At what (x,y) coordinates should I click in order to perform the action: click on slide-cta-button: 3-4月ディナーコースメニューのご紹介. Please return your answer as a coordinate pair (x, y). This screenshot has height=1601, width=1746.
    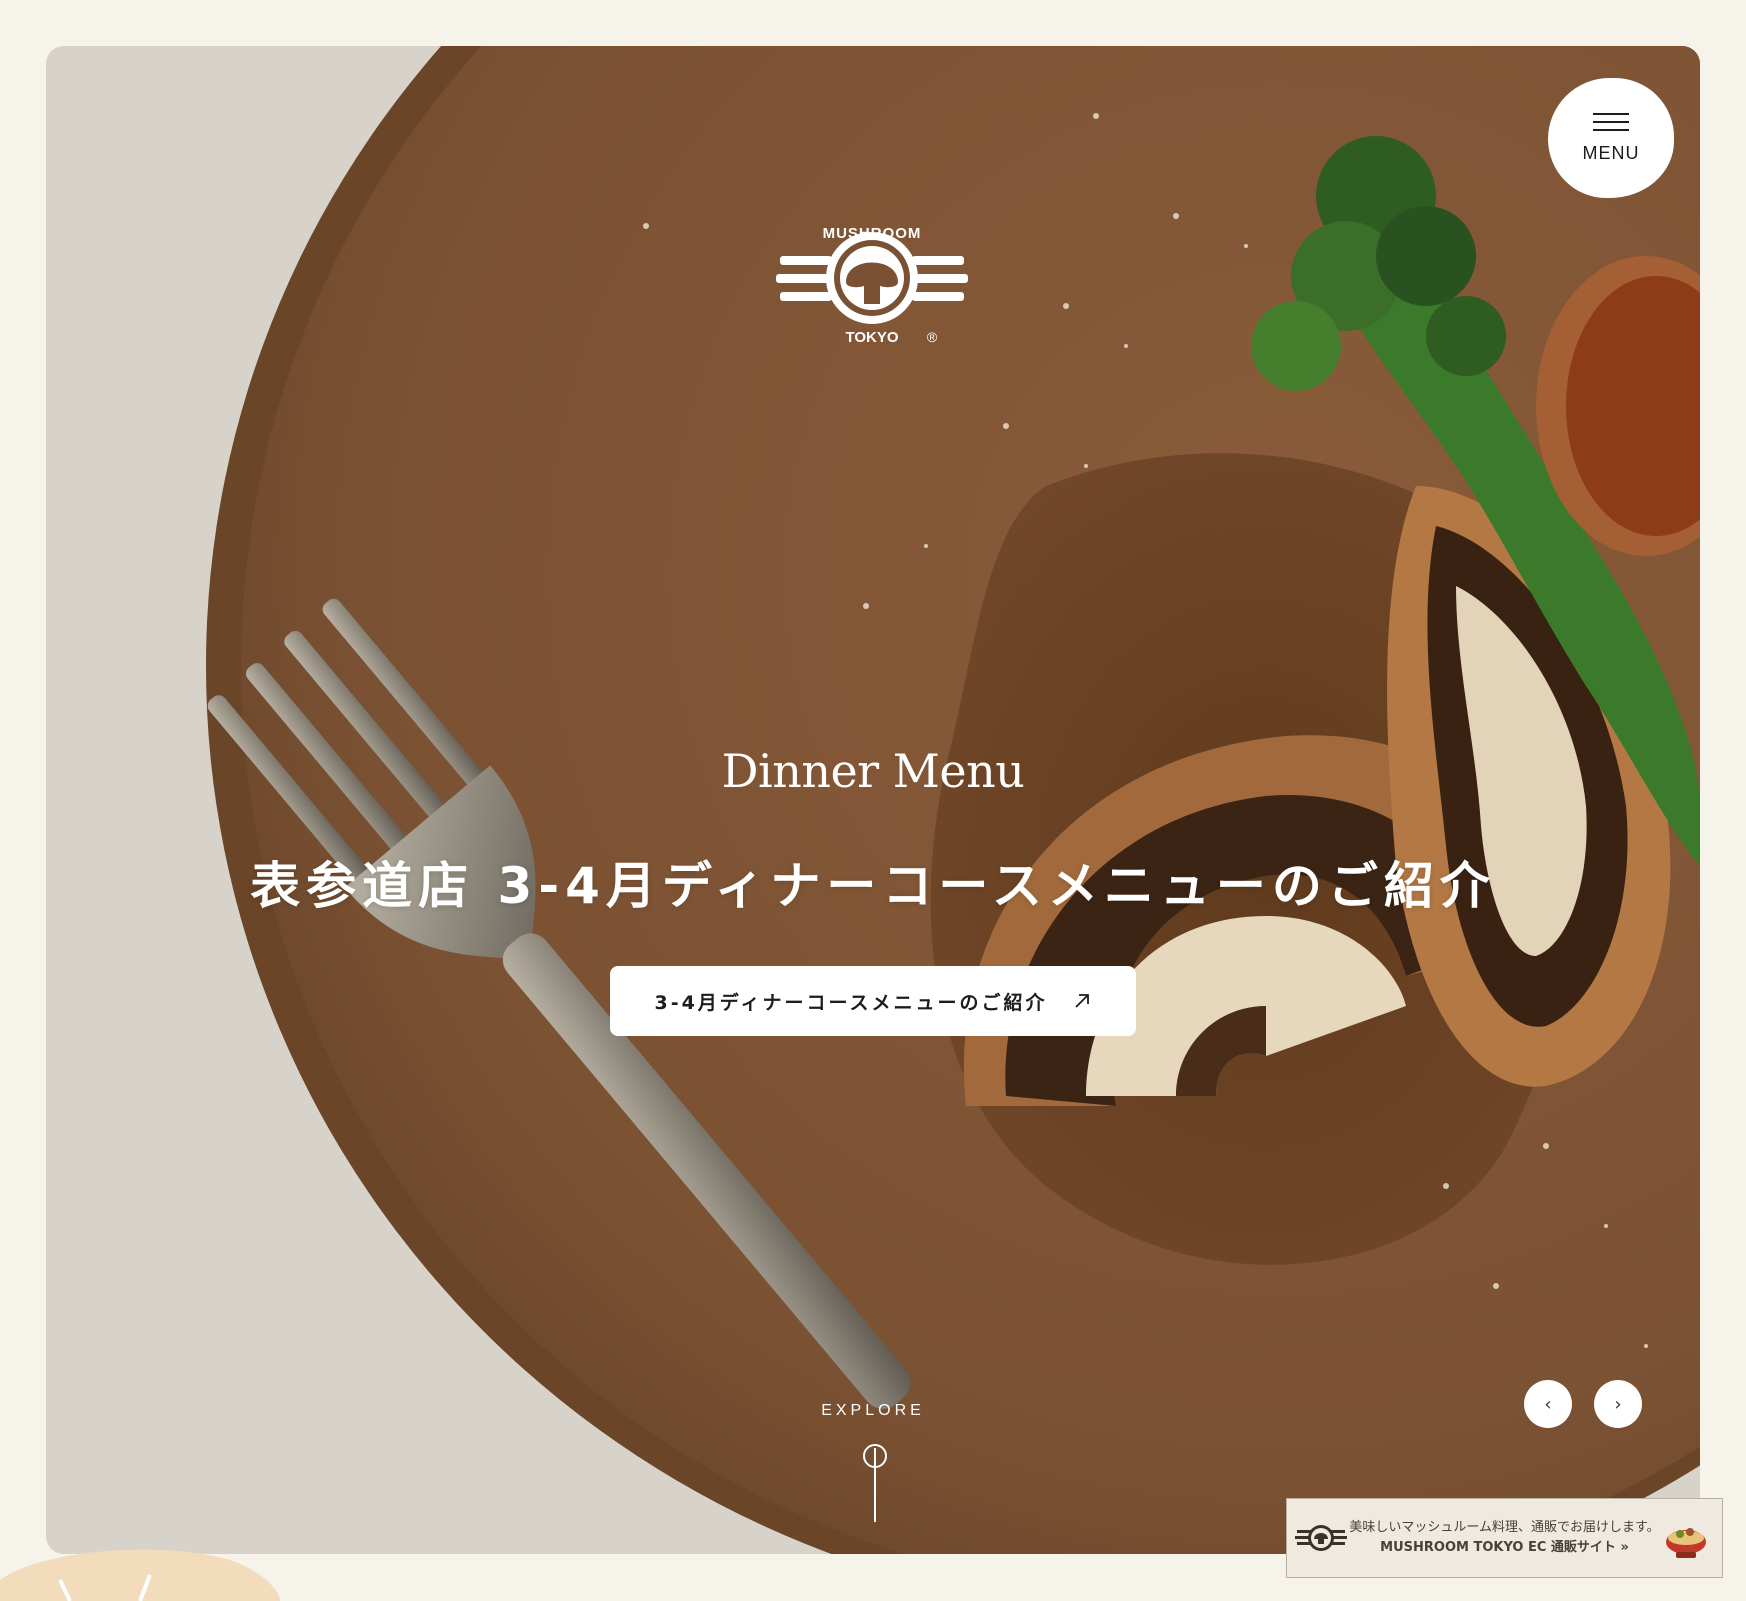
    Looking at the image, I should click on (873, 1001).